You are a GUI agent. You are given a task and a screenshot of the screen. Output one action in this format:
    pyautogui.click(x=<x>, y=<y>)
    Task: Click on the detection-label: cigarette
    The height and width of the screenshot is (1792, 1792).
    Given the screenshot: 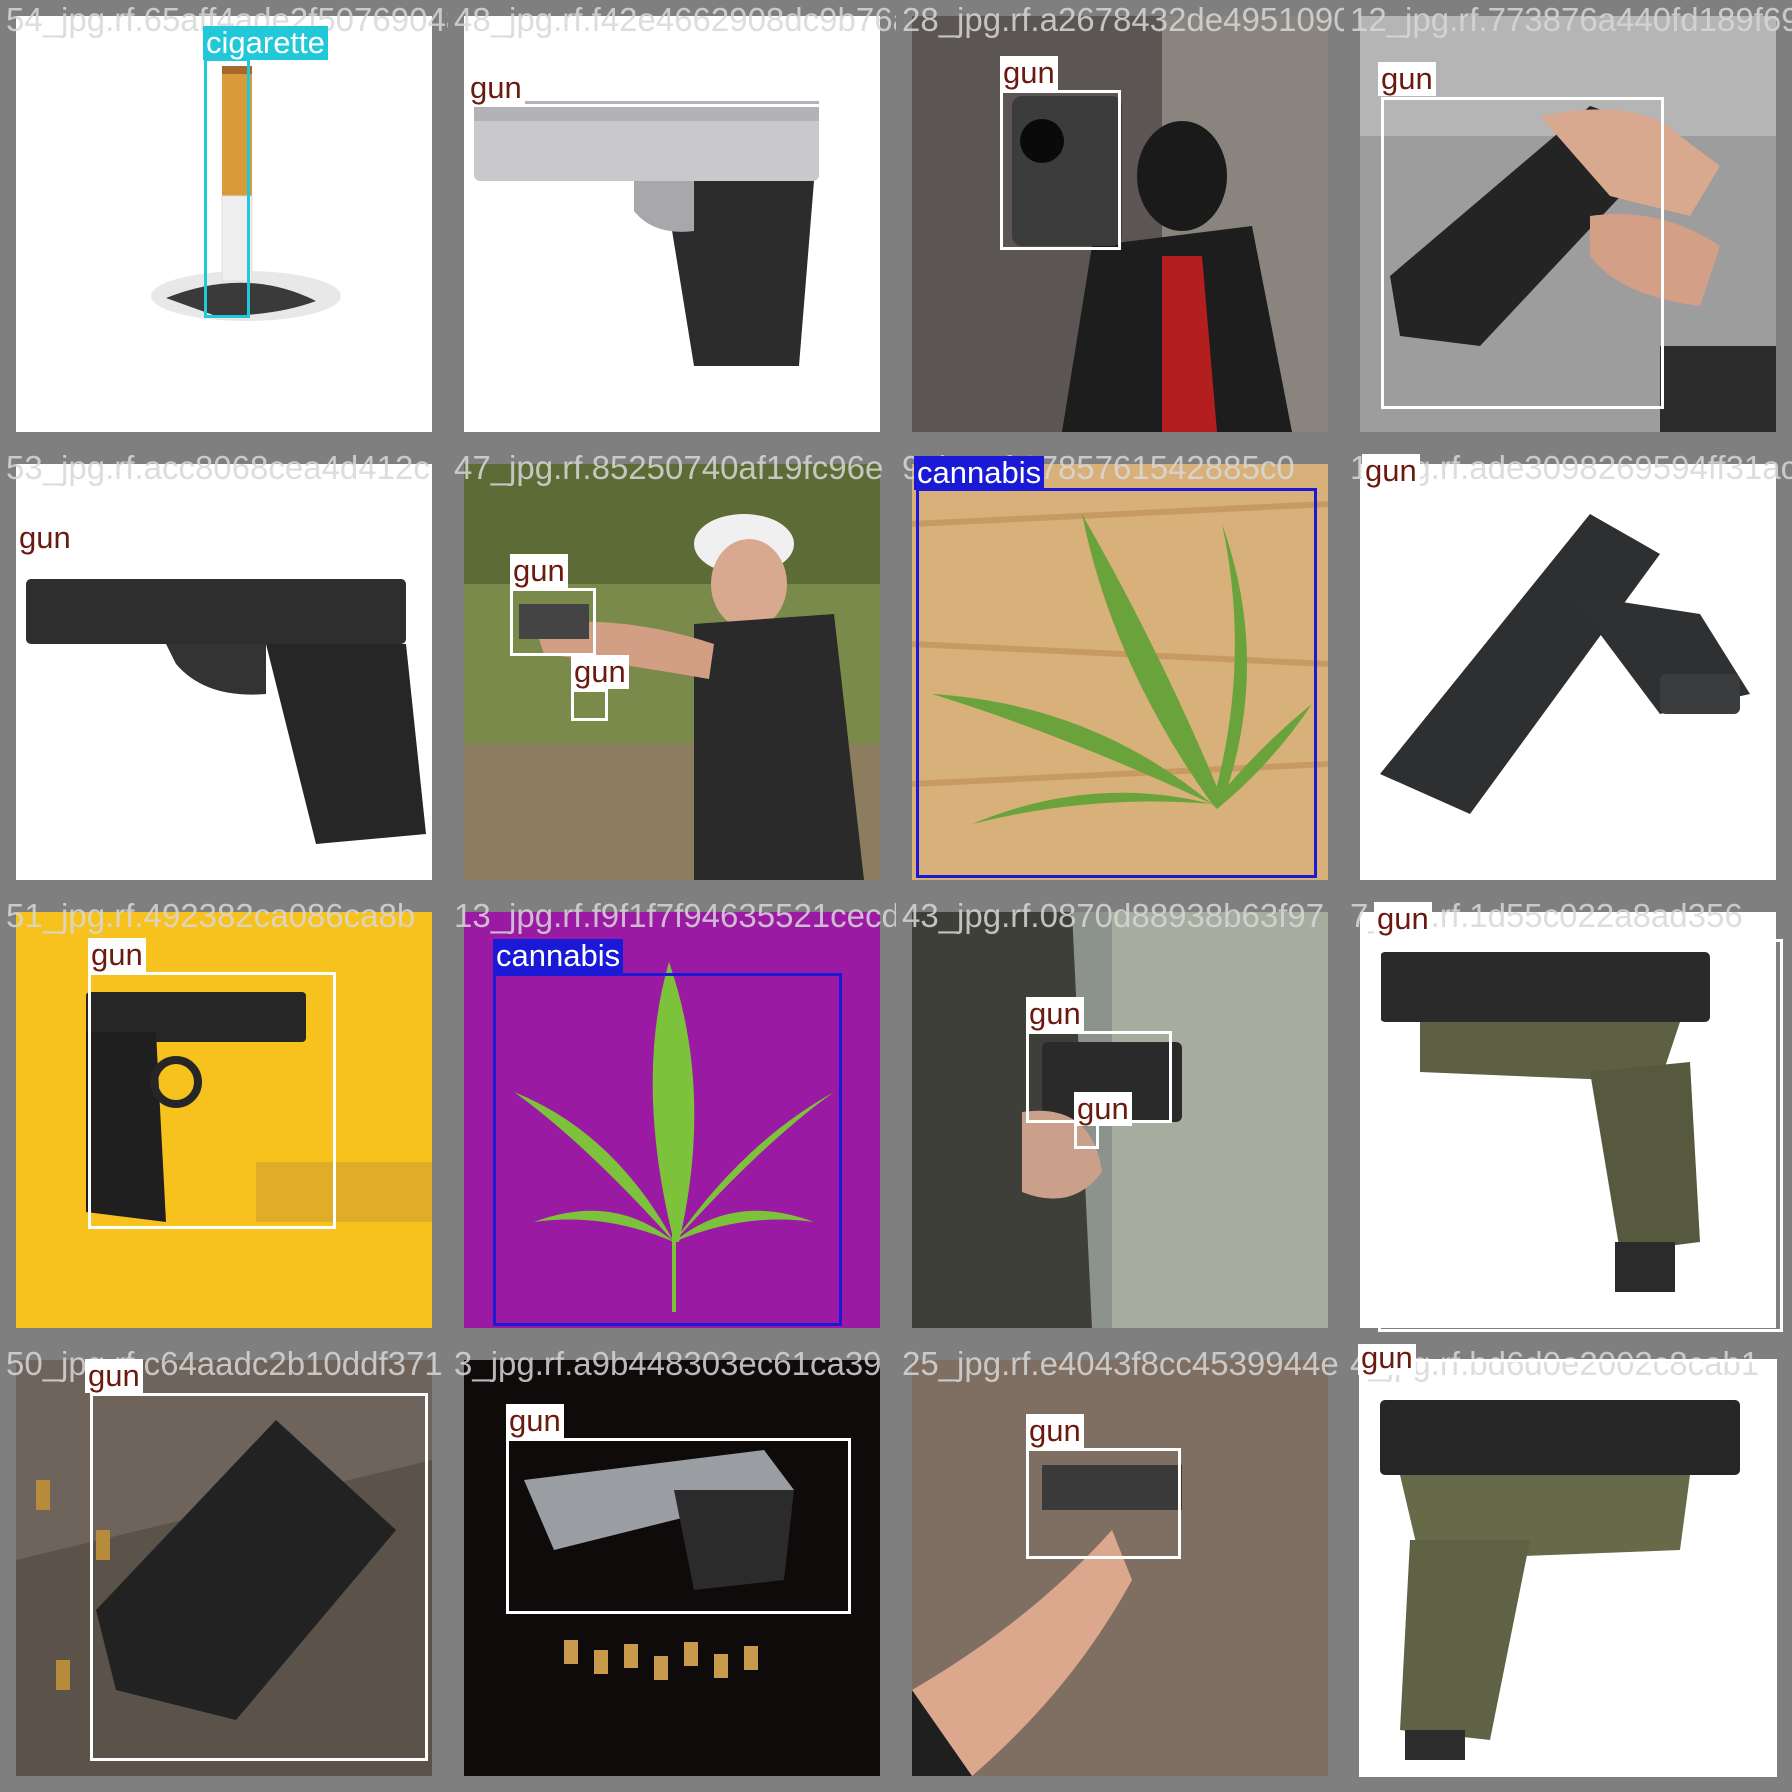 What is the action you would take?
    pyautogui.click(x=265, y=43)
    